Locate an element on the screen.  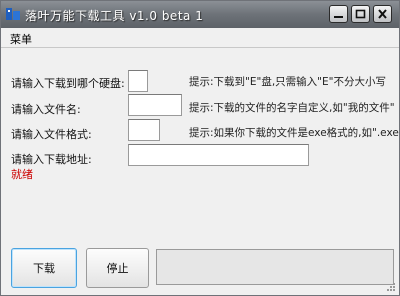
drive-label: 请输入下载到哪个硬盘: is located at coordinates (68, 83).